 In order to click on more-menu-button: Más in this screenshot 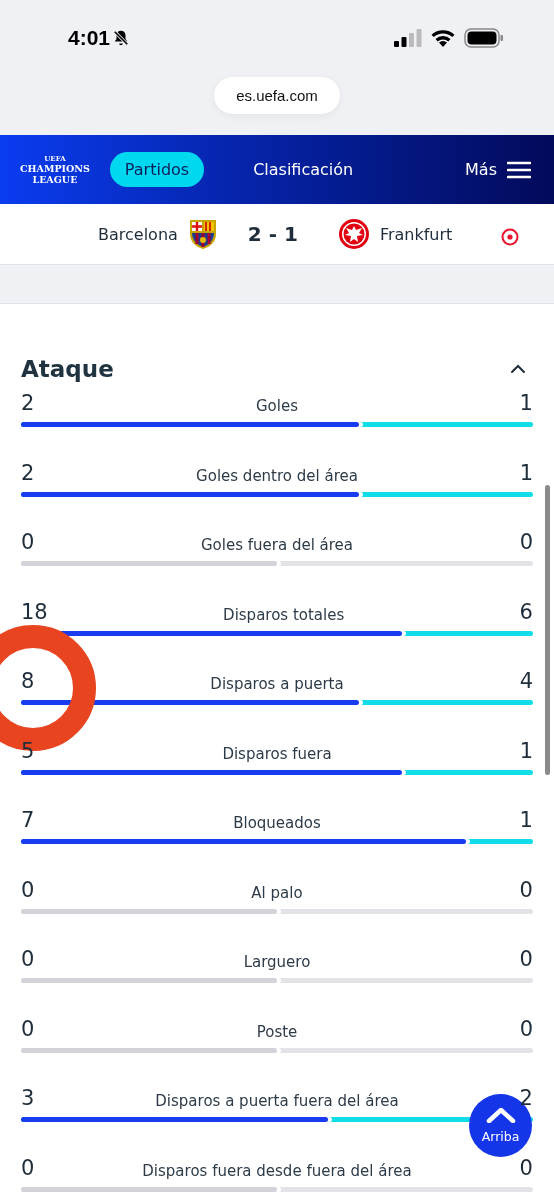, I will do `click(499, 169)`.